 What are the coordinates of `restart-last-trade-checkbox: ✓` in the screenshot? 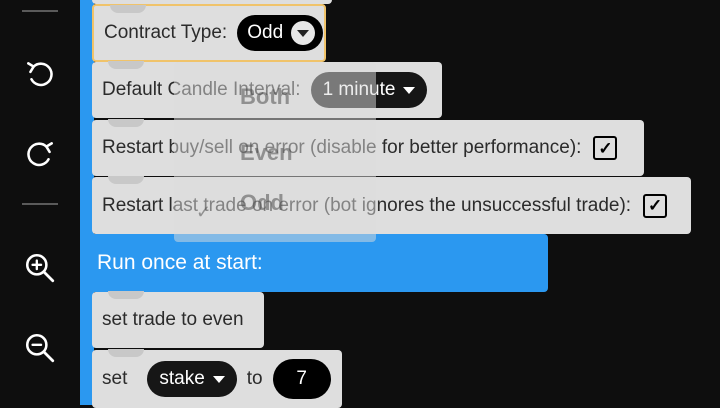 It's located at (655, 205).